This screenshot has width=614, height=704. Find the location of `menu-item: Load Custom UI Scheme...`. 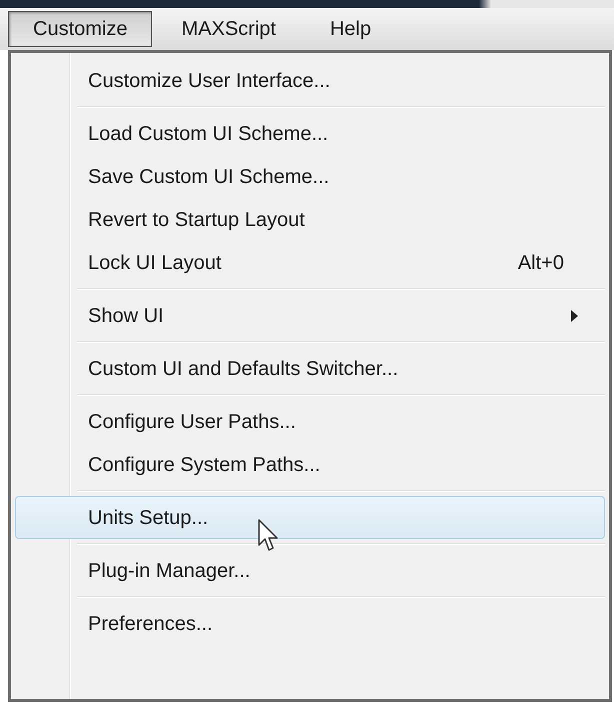

menu-item: Load Custom UI Scheme... is located at coordinates (310, 133).